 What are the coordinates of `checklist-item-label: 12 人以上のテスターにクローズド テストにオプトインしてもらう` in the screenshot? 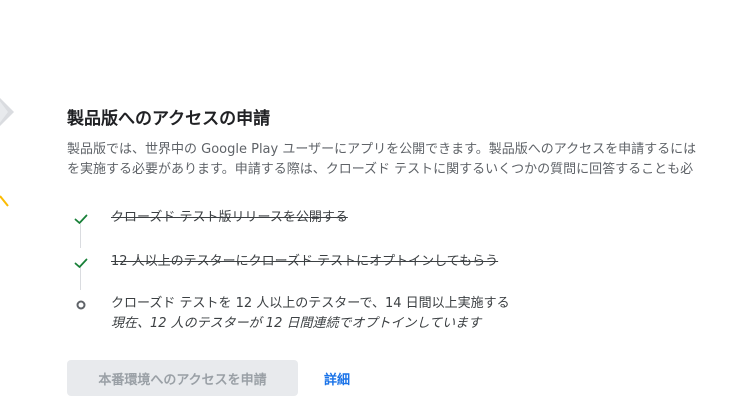 It's located at (305, 261).